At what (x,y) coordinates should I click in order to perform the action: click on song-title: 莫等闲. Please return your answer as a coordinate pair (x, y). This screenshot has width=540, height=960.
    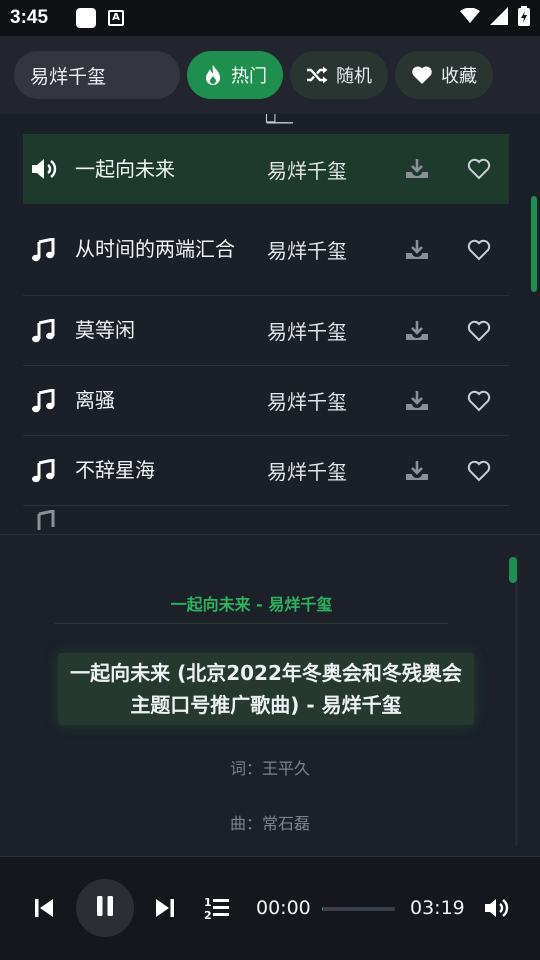
    Looking at the image, I should click on (105, 330).